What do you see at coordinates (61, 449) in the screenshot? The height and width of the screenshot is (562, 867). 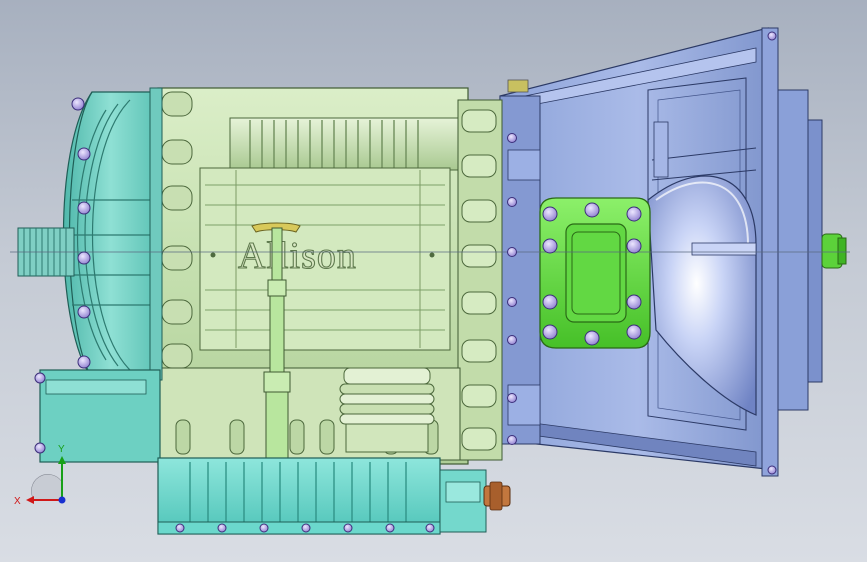 I see `y-axis-label: Y` at bounding box center [61, 449].